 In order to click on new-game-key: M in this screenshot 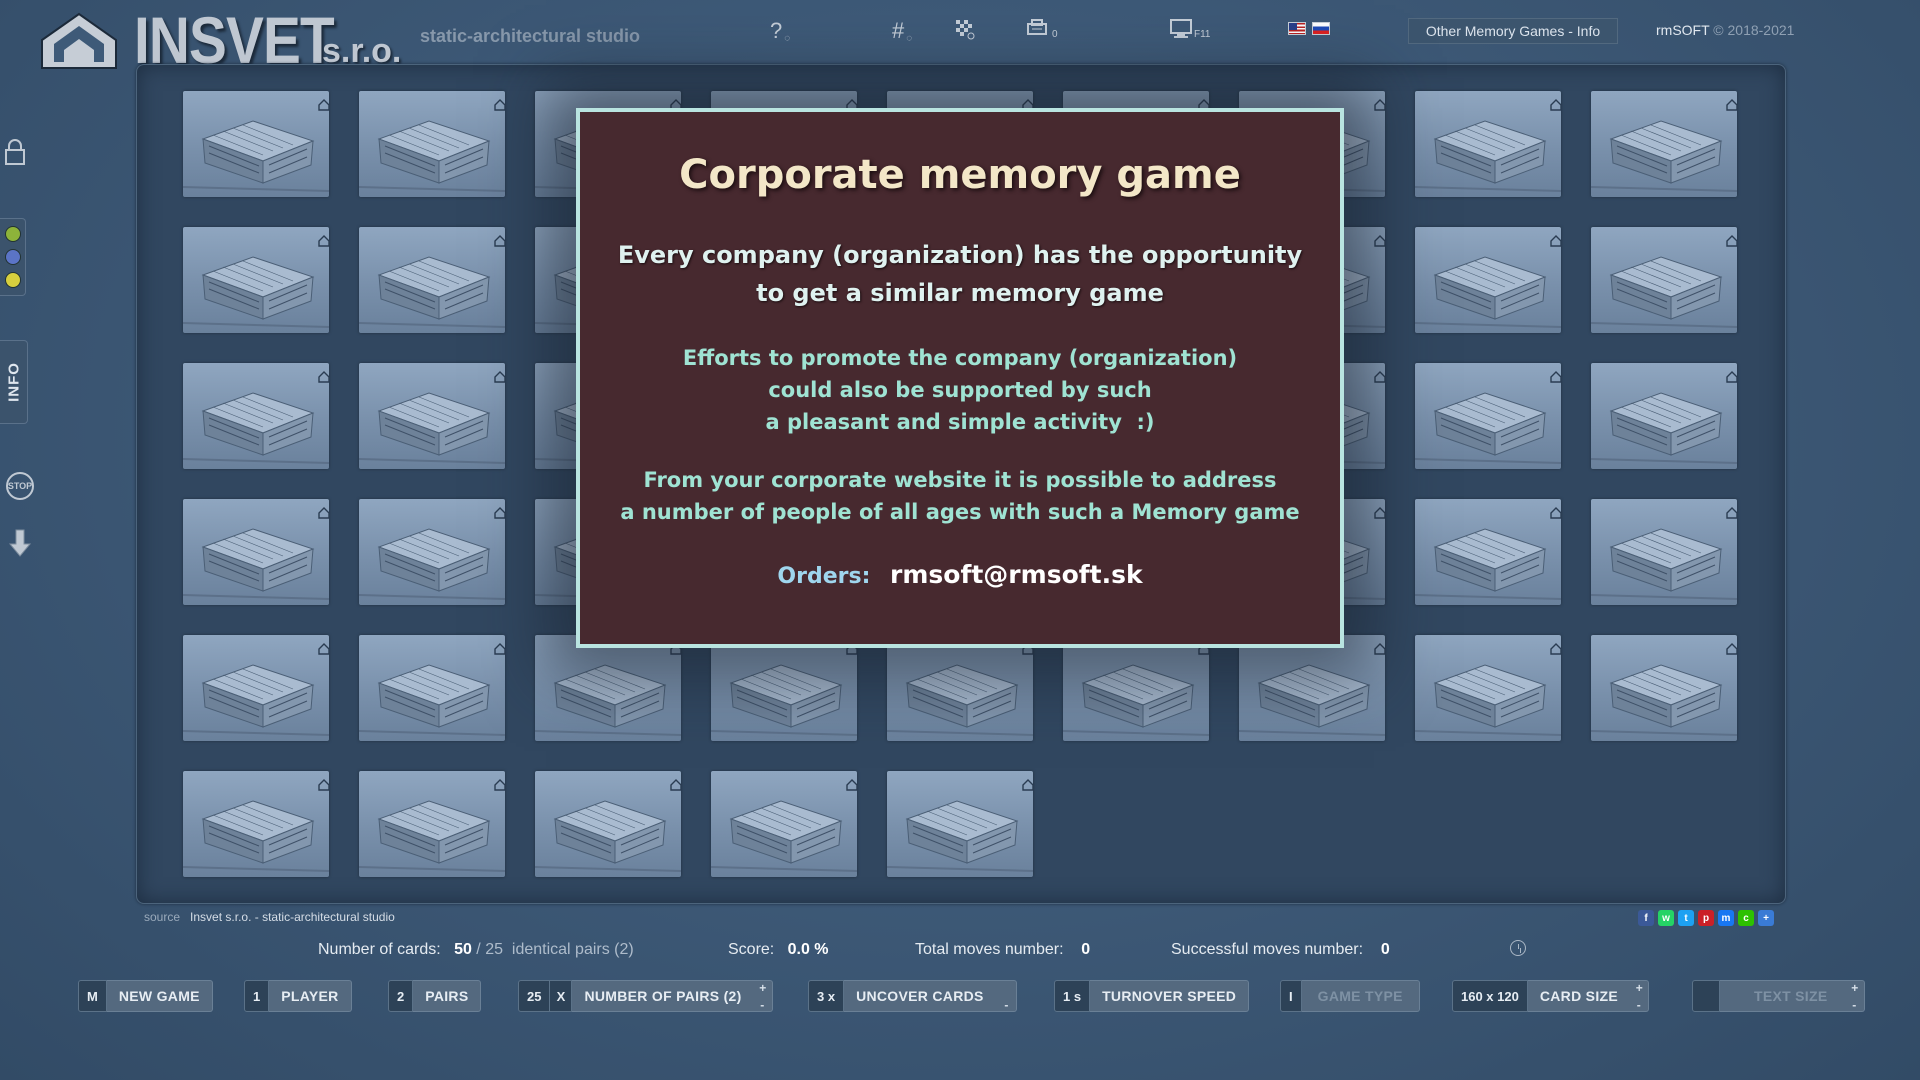, I will do `click(92, 996)`.